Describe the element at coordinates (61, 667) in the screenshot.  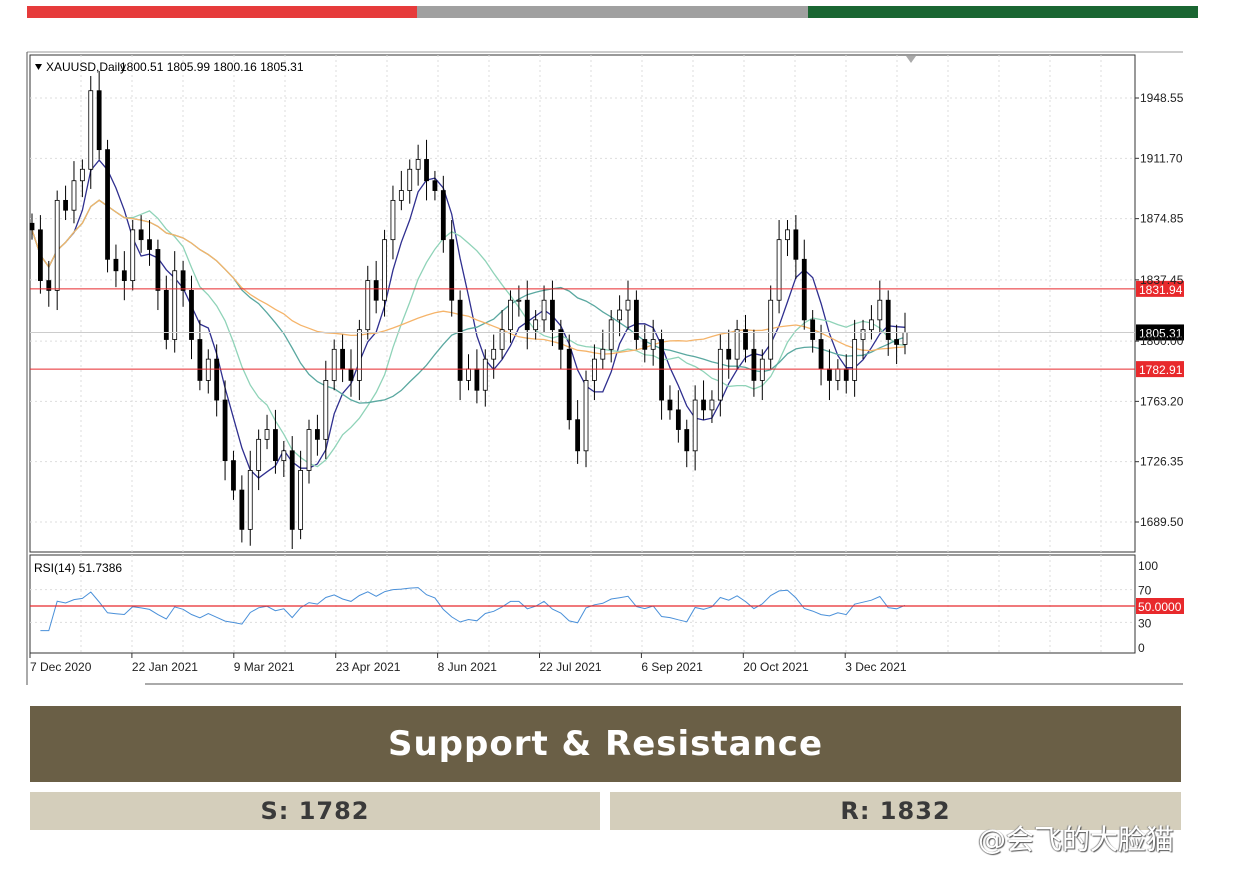
I see `x-tick-label: 7 Dec 2020` at that location.